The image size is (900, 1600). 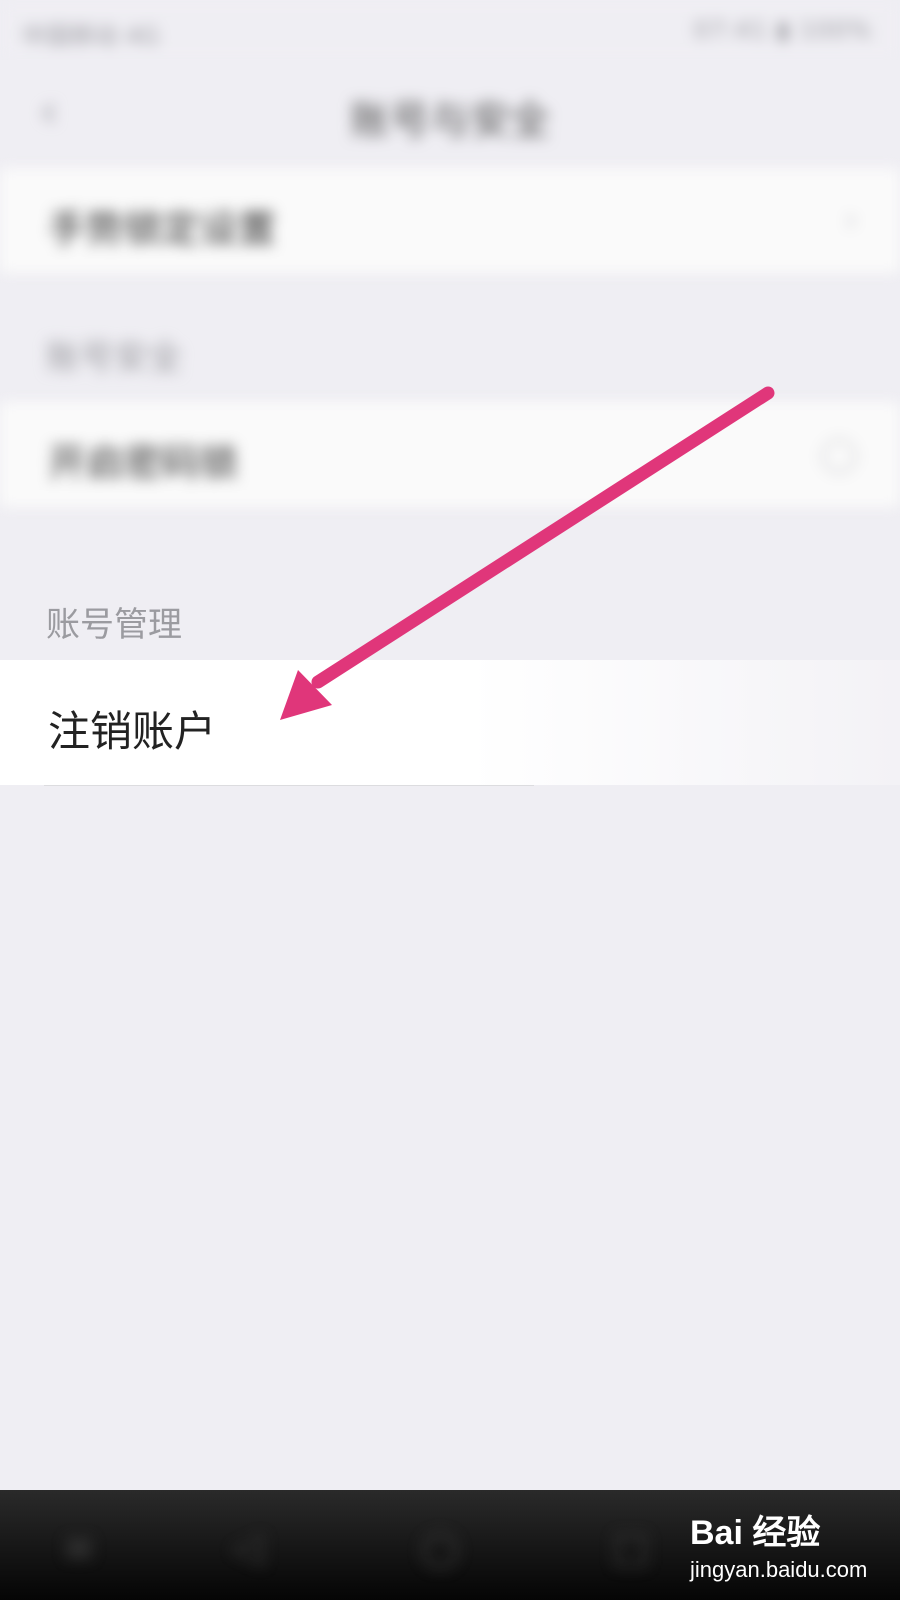 I want to click on watermark-url: jingyan.baidu.com, so click(x=779, y=1569).